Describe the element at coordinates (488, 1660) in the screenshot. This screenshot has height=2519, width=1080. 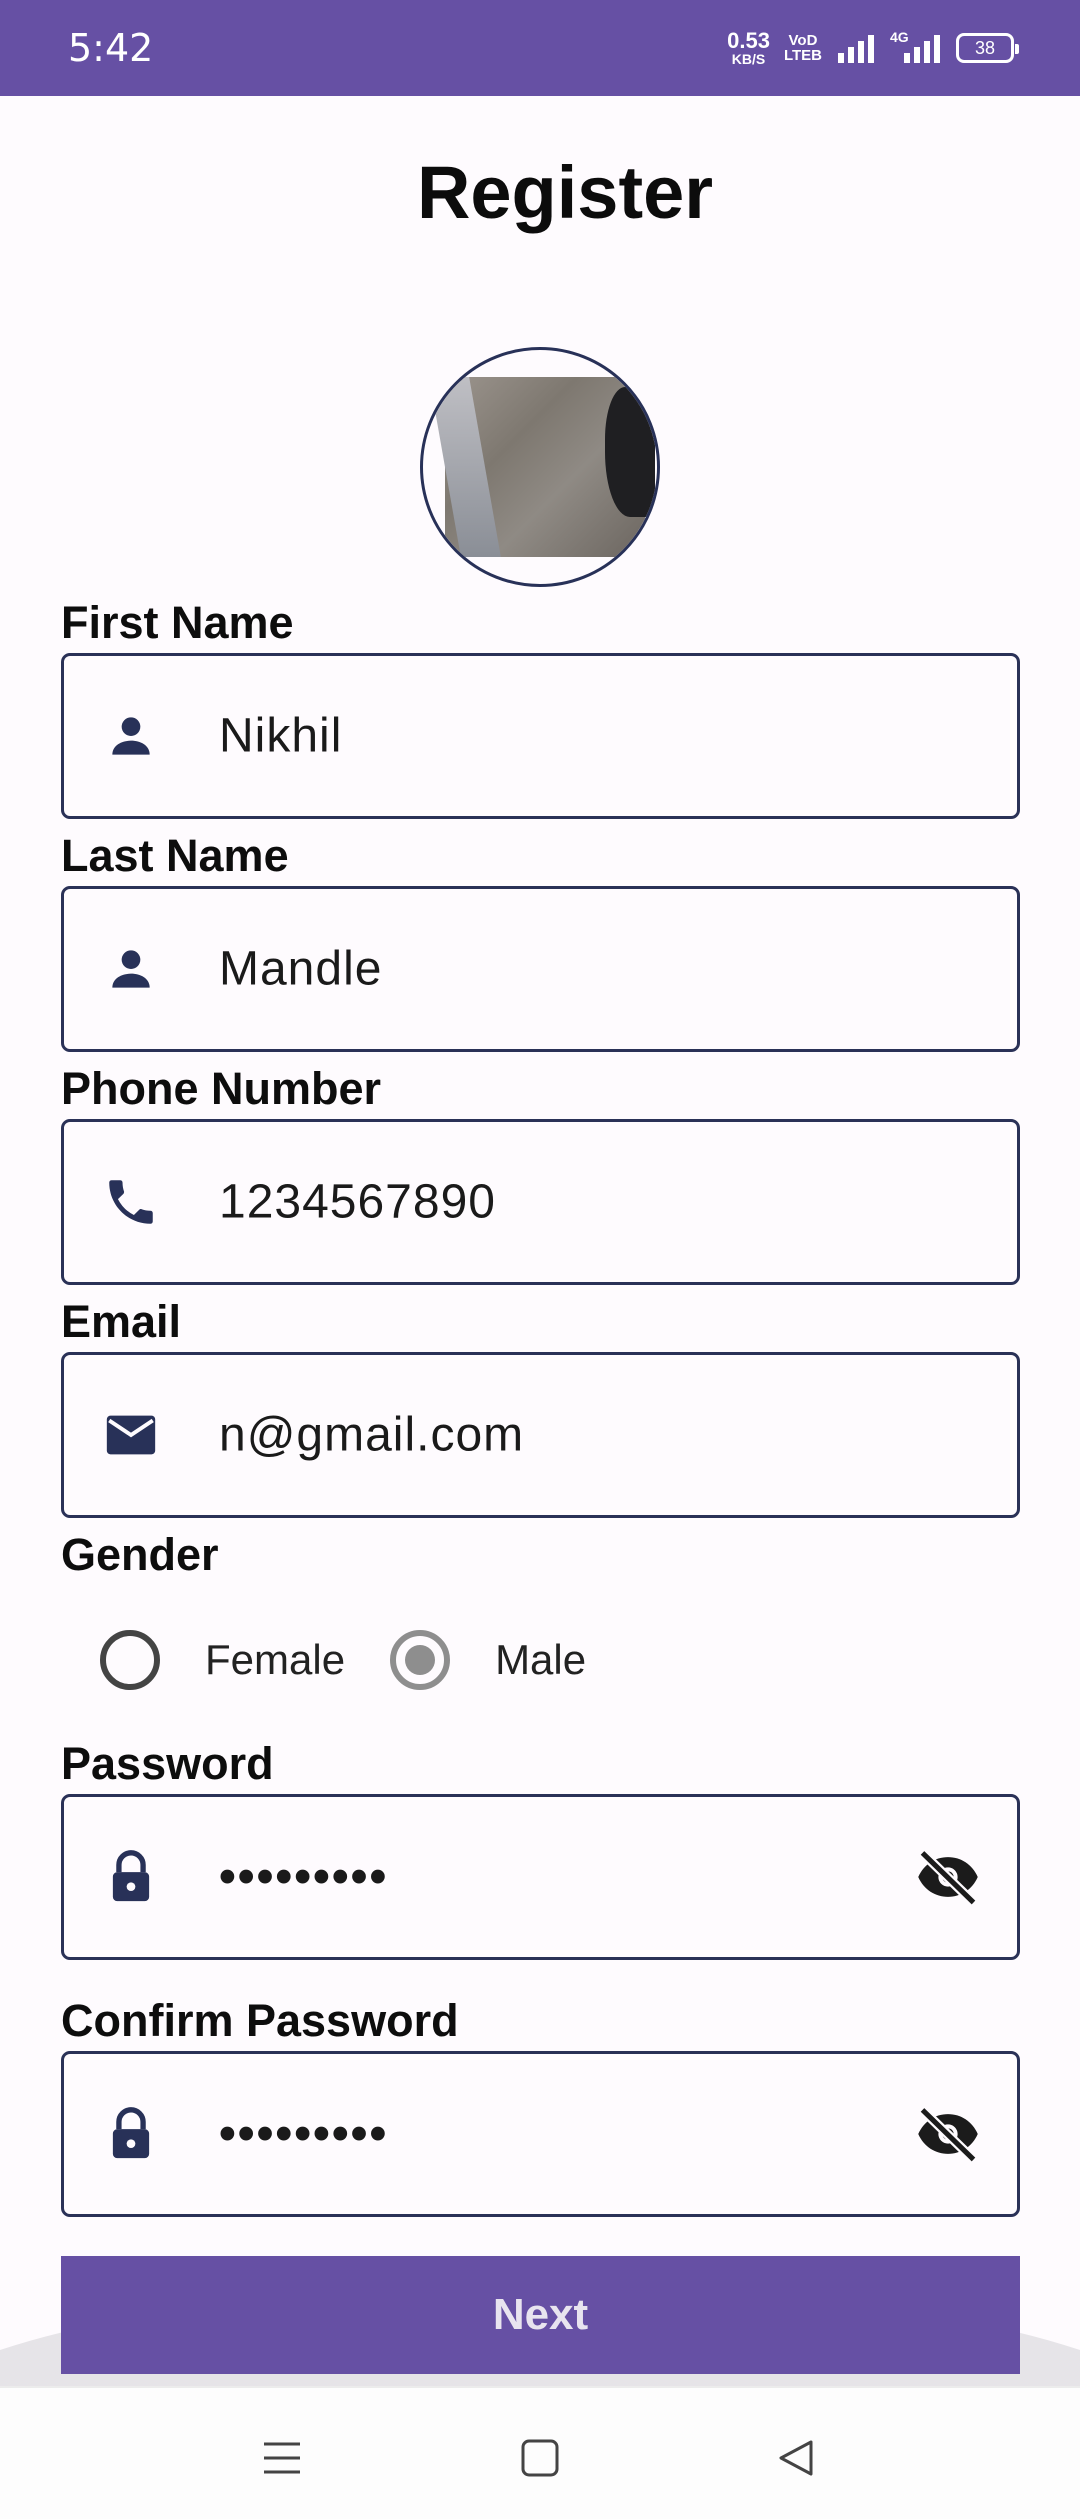
I see `gender-option-male: Male` at that location.